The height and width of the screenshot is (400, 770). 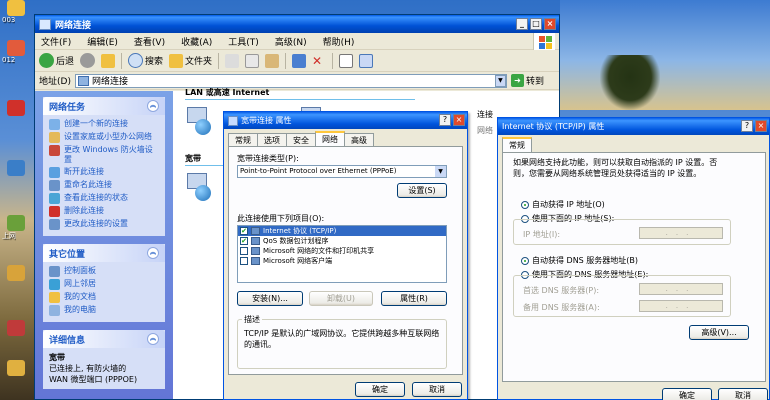 What do you see at coordinates (104, 211) in the screenshot?
I see `task-delete: 删除此连接` at bounding box center [104, 211].